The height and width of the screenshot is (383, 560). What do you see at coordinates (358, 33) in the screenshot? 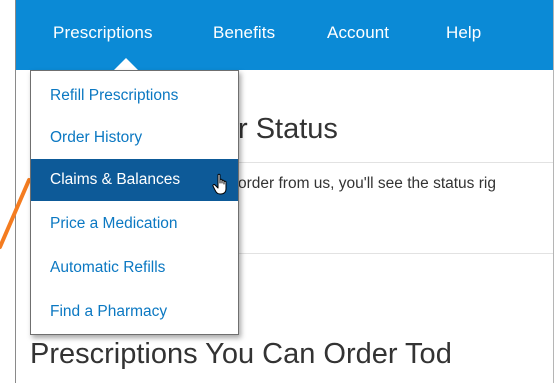
I see `nav-item-account: Account` at bounding box center [358, 33].